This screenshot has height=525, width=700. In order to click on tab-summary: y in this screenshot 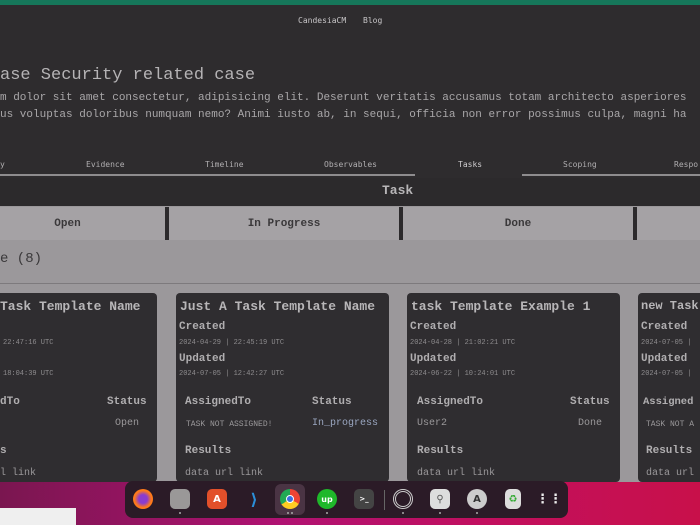, I will do `click(2, 164)`.